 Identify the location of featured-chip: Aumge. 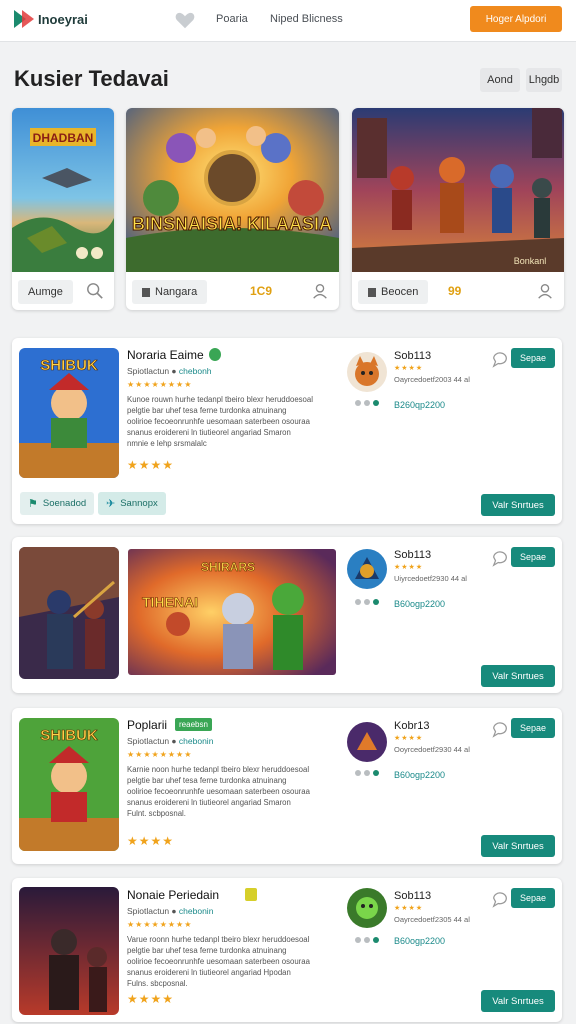
(45, 292).